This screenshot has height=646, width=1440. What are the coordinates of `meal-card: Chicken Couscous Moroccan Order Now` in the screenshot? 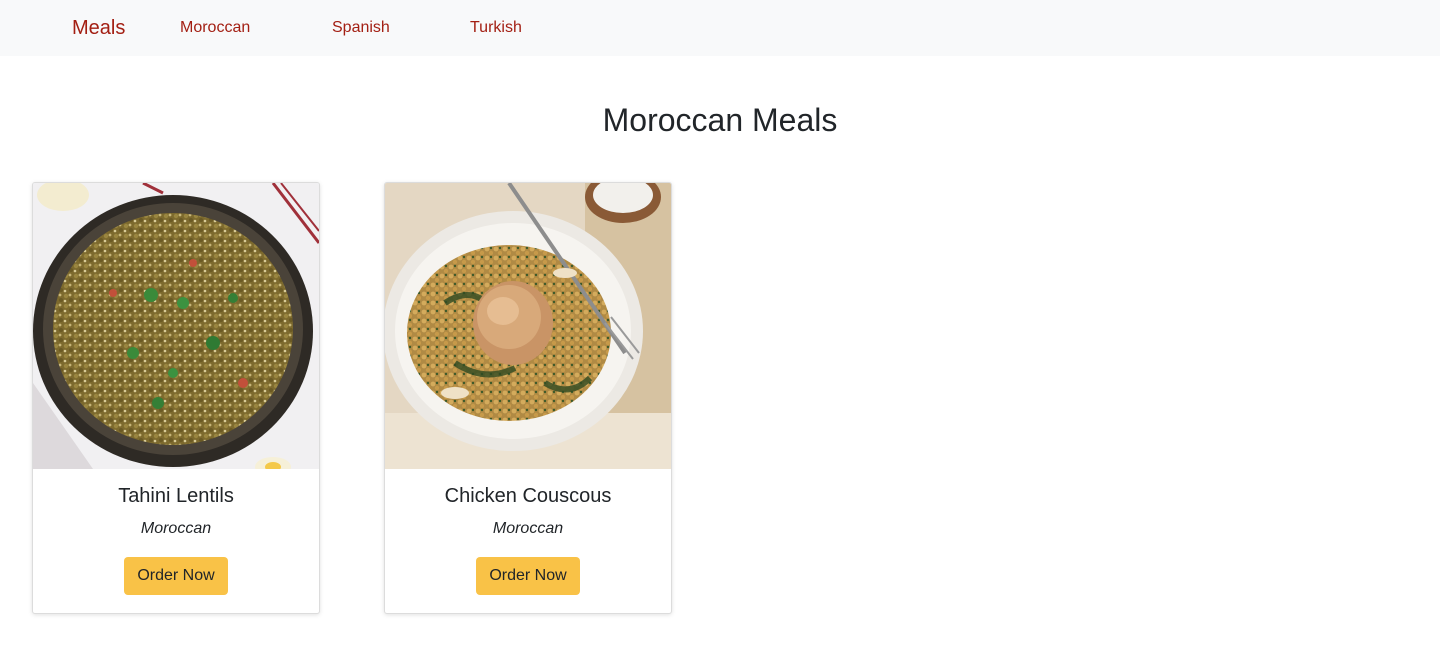 It's located at (528, 398).